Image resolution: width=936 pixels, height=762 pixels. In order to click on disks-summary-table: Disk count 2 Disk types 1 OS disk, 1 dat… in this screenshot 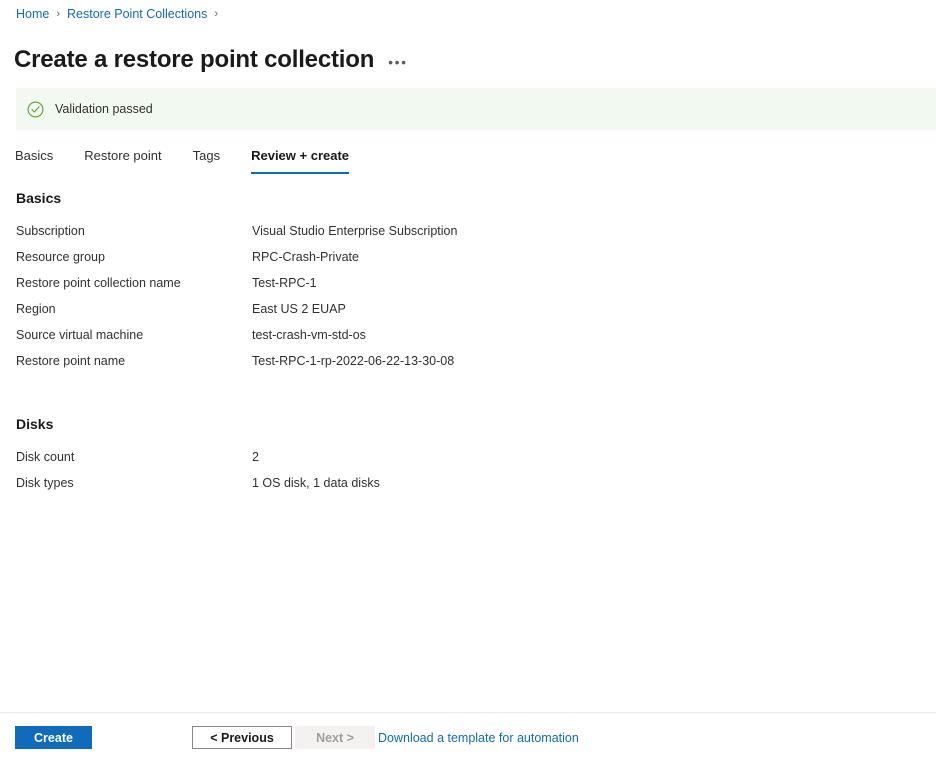, I will do `click(468, 474)`.